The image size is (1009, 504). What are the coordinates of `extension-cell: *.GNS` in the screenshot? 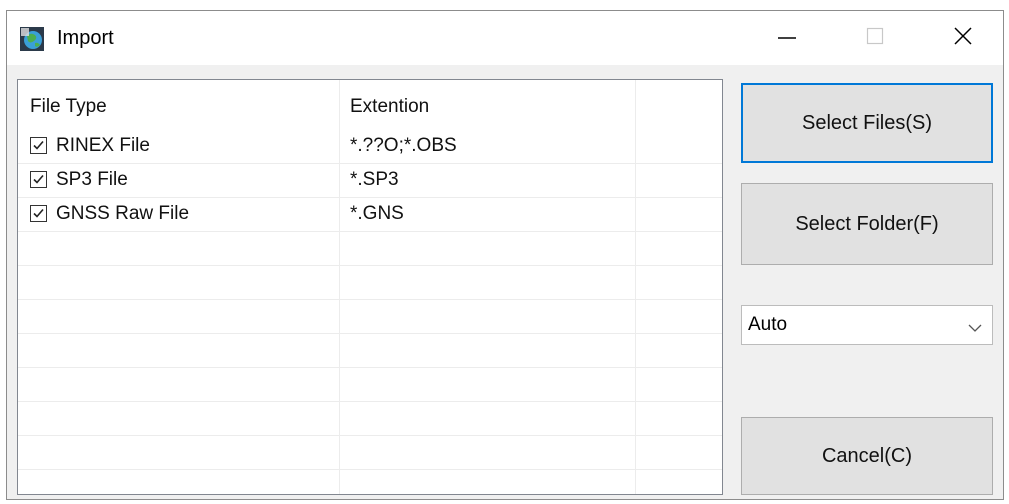 It's located at (377, 213).